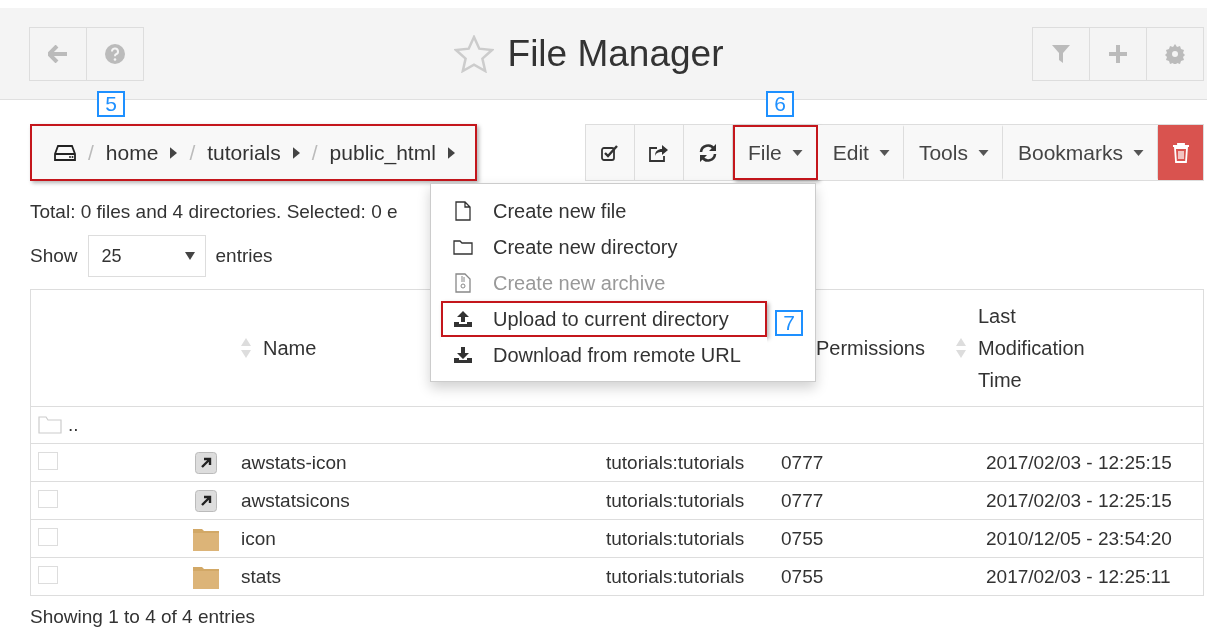 Image resolution: width=1207 pixels, height=630 pixels. I want to click on filter-button, so click(1061, 53).